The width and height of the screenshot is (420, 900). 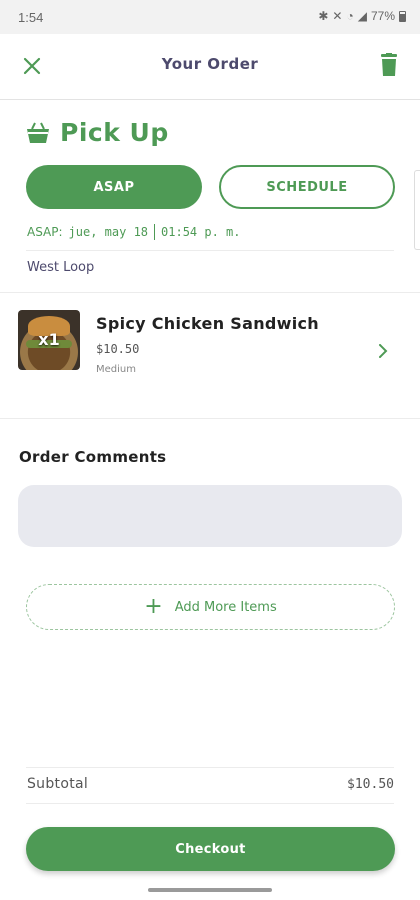 I want to click on comments-input, so click(x=210, y=516).